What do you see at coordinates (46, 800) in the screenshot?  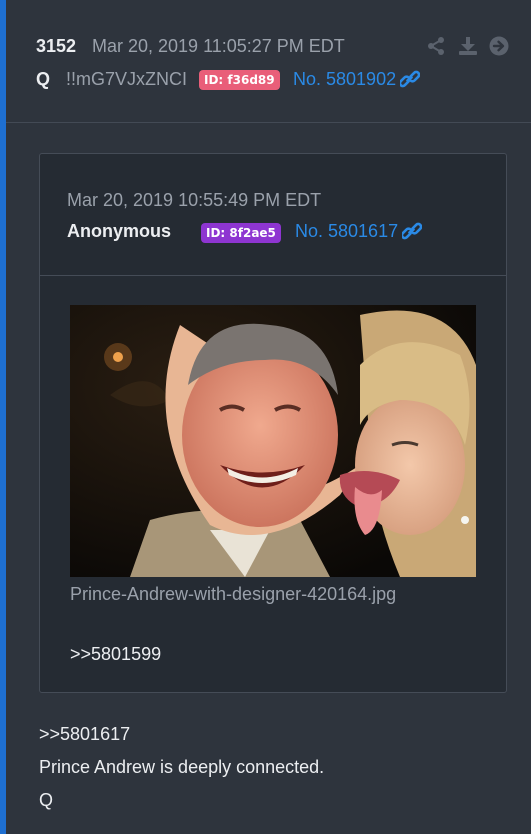 I see `post-signature: Q` at bounding box center [46, 800].